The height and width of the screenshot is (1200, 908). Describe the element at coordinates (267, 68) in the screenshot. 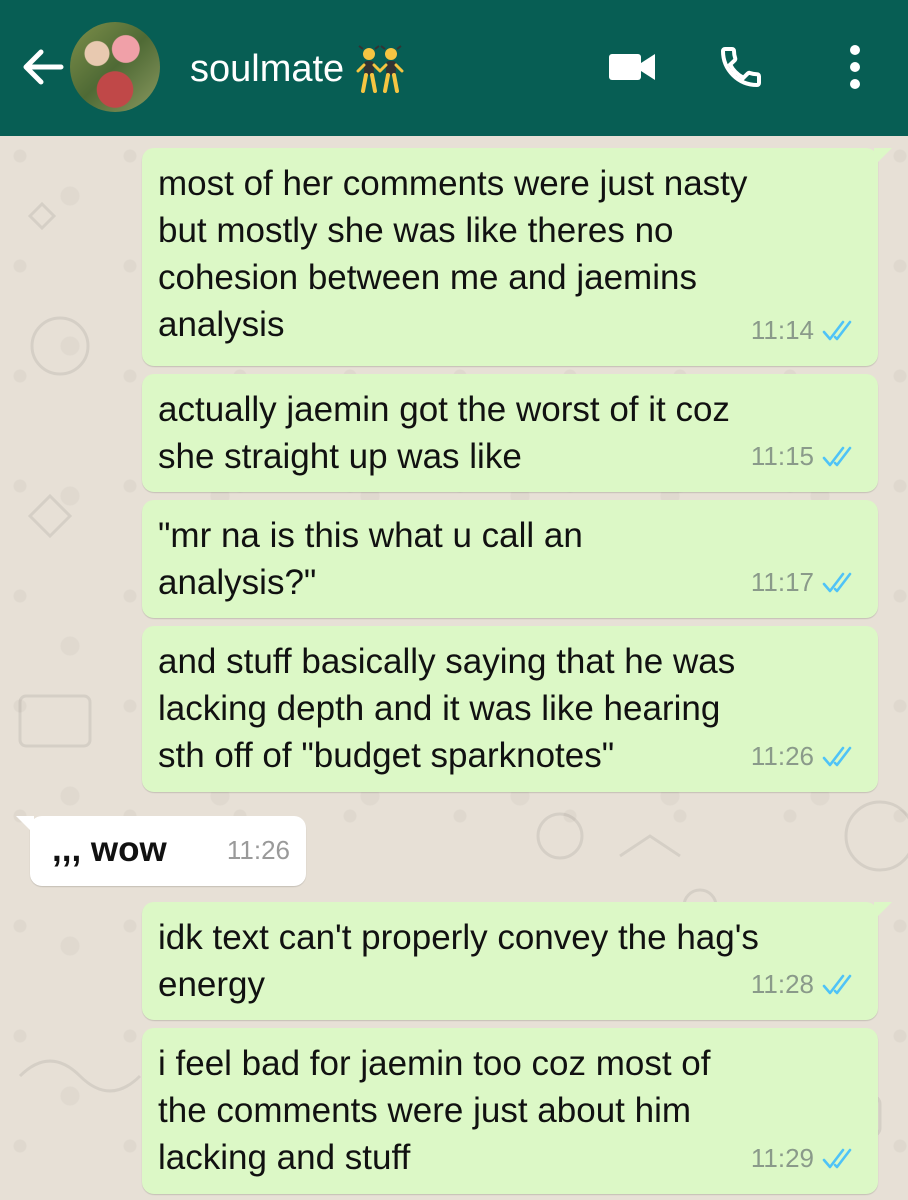

I see `contact-name: soulmate` at that location.